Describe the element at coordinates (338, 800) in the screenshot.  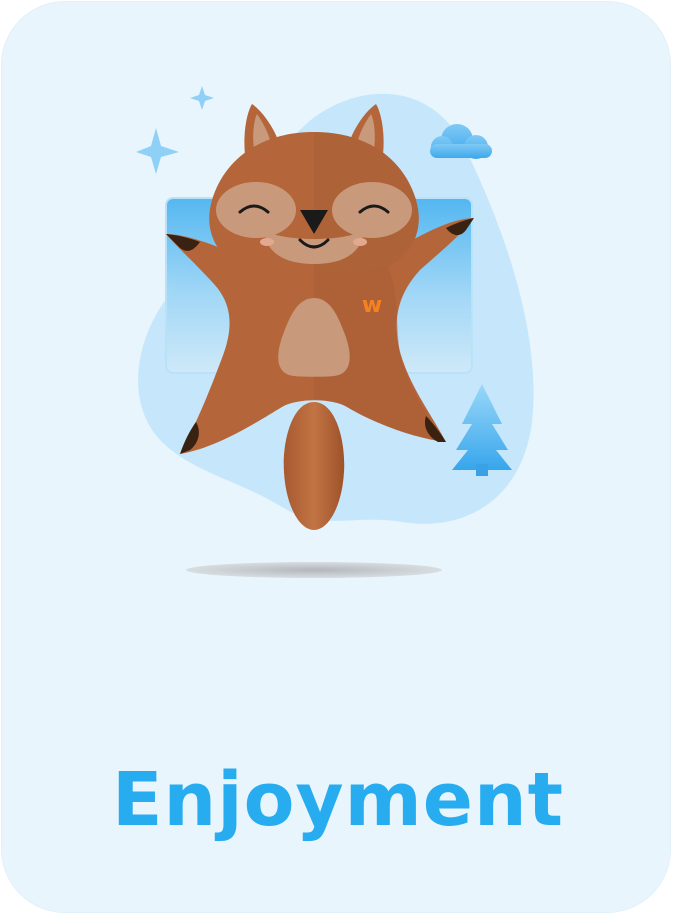
I see `card-title: Enjoyment` at that location.